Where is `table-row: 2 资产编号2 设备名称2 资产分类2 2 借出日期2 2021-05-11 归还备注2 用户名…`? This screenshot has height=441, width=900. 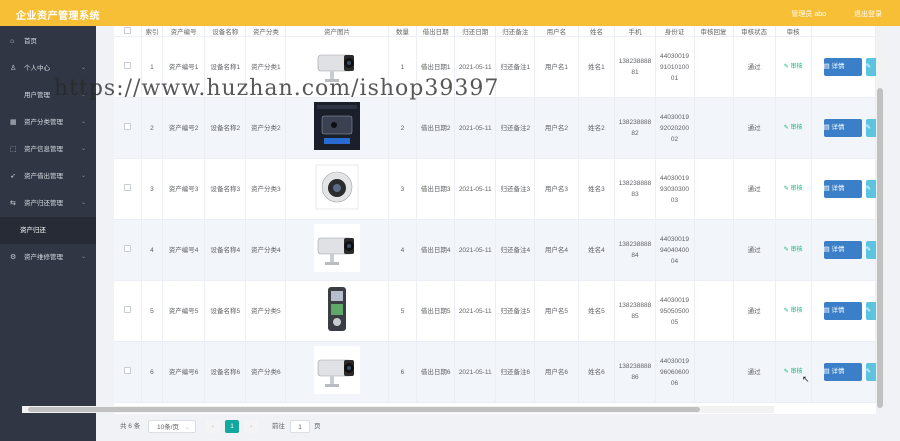
table-row: 2 资产编号2 设备名称2 资产分类2 2 借出日期2 2021-05-11 归还备注2 用户名… is located at coordinates (495, 128).